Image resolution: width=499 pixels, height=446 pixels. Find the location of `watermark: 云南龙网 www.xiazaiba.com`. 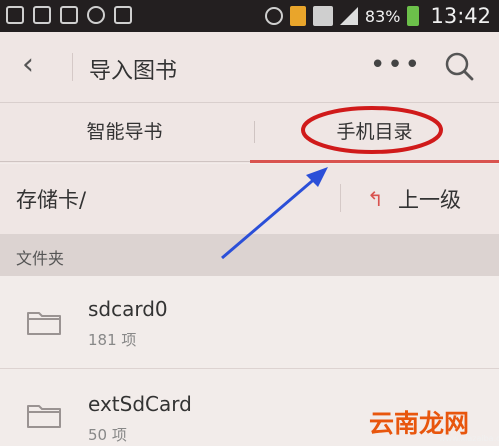

watermark: 云南龙网 www.xiazaiba.com is located at coordinates (432, 423).